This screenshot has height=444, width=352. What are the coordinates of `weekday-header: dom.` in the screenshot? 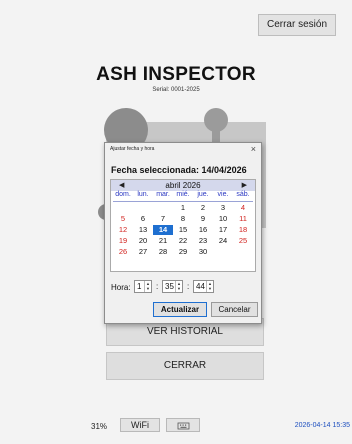 It's located at (123, 194).